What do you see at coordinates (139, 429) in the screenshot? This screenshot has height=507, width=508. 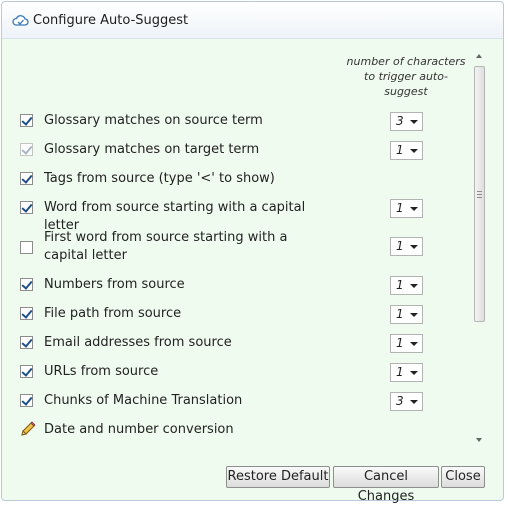 I see `row-label: Date and number conversion` at bounding box center [139, 429].